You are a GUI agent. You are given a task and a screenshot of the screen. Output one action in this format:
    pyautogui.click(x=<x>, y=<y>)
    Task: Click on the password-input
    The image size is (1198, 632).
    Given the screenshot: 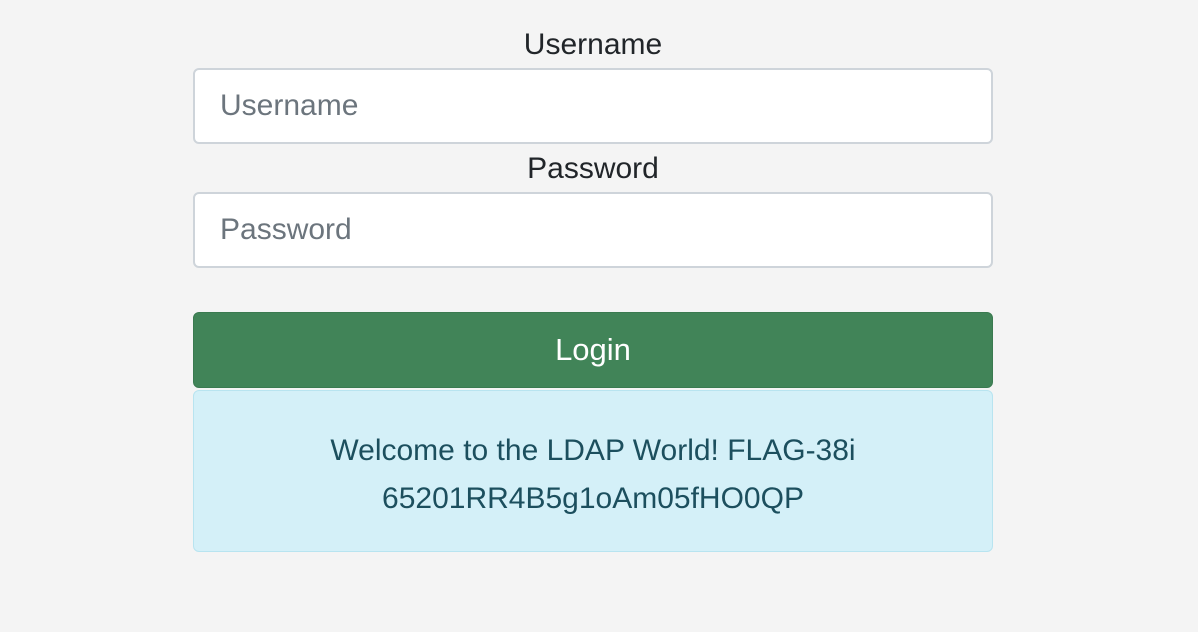 What is the action you would take?
    pyautogui.click(x=593, y=230)
    